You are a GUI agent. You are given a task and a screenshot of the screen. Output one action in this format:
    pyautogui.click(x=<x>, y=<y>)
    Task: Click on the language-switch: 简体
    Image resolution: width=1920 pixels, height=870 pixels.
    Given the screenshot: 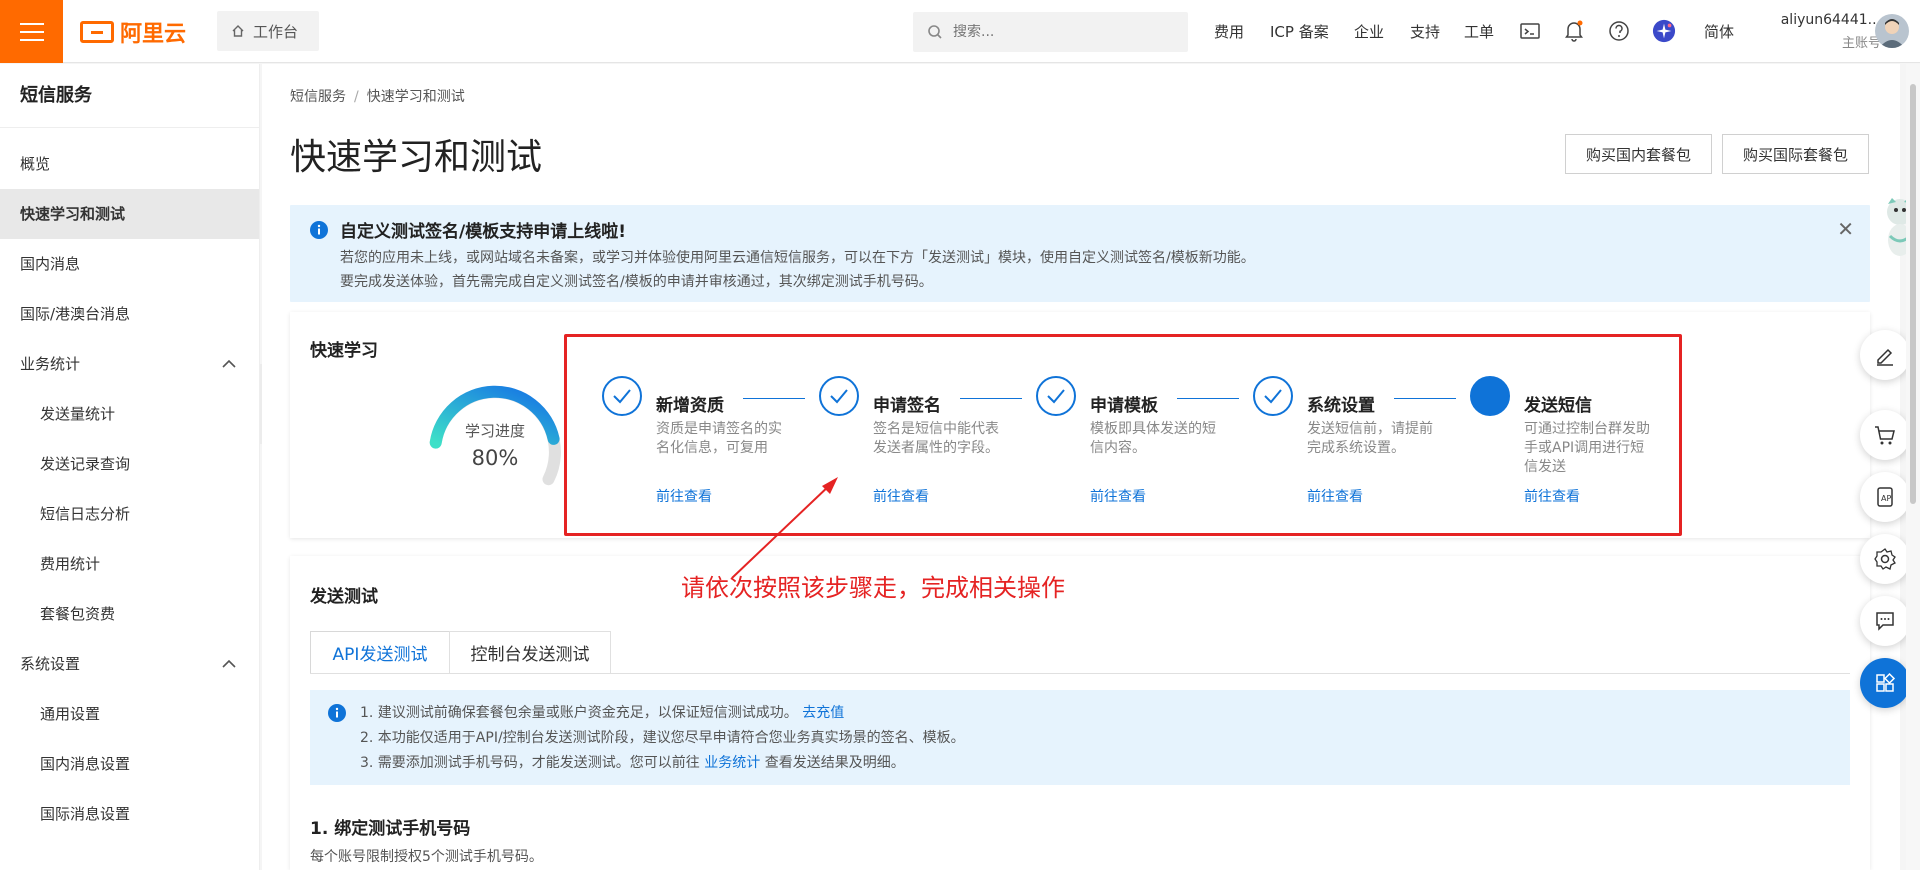 What is the action you would take?
    pyautogui.click(x=1719, y=31)
    